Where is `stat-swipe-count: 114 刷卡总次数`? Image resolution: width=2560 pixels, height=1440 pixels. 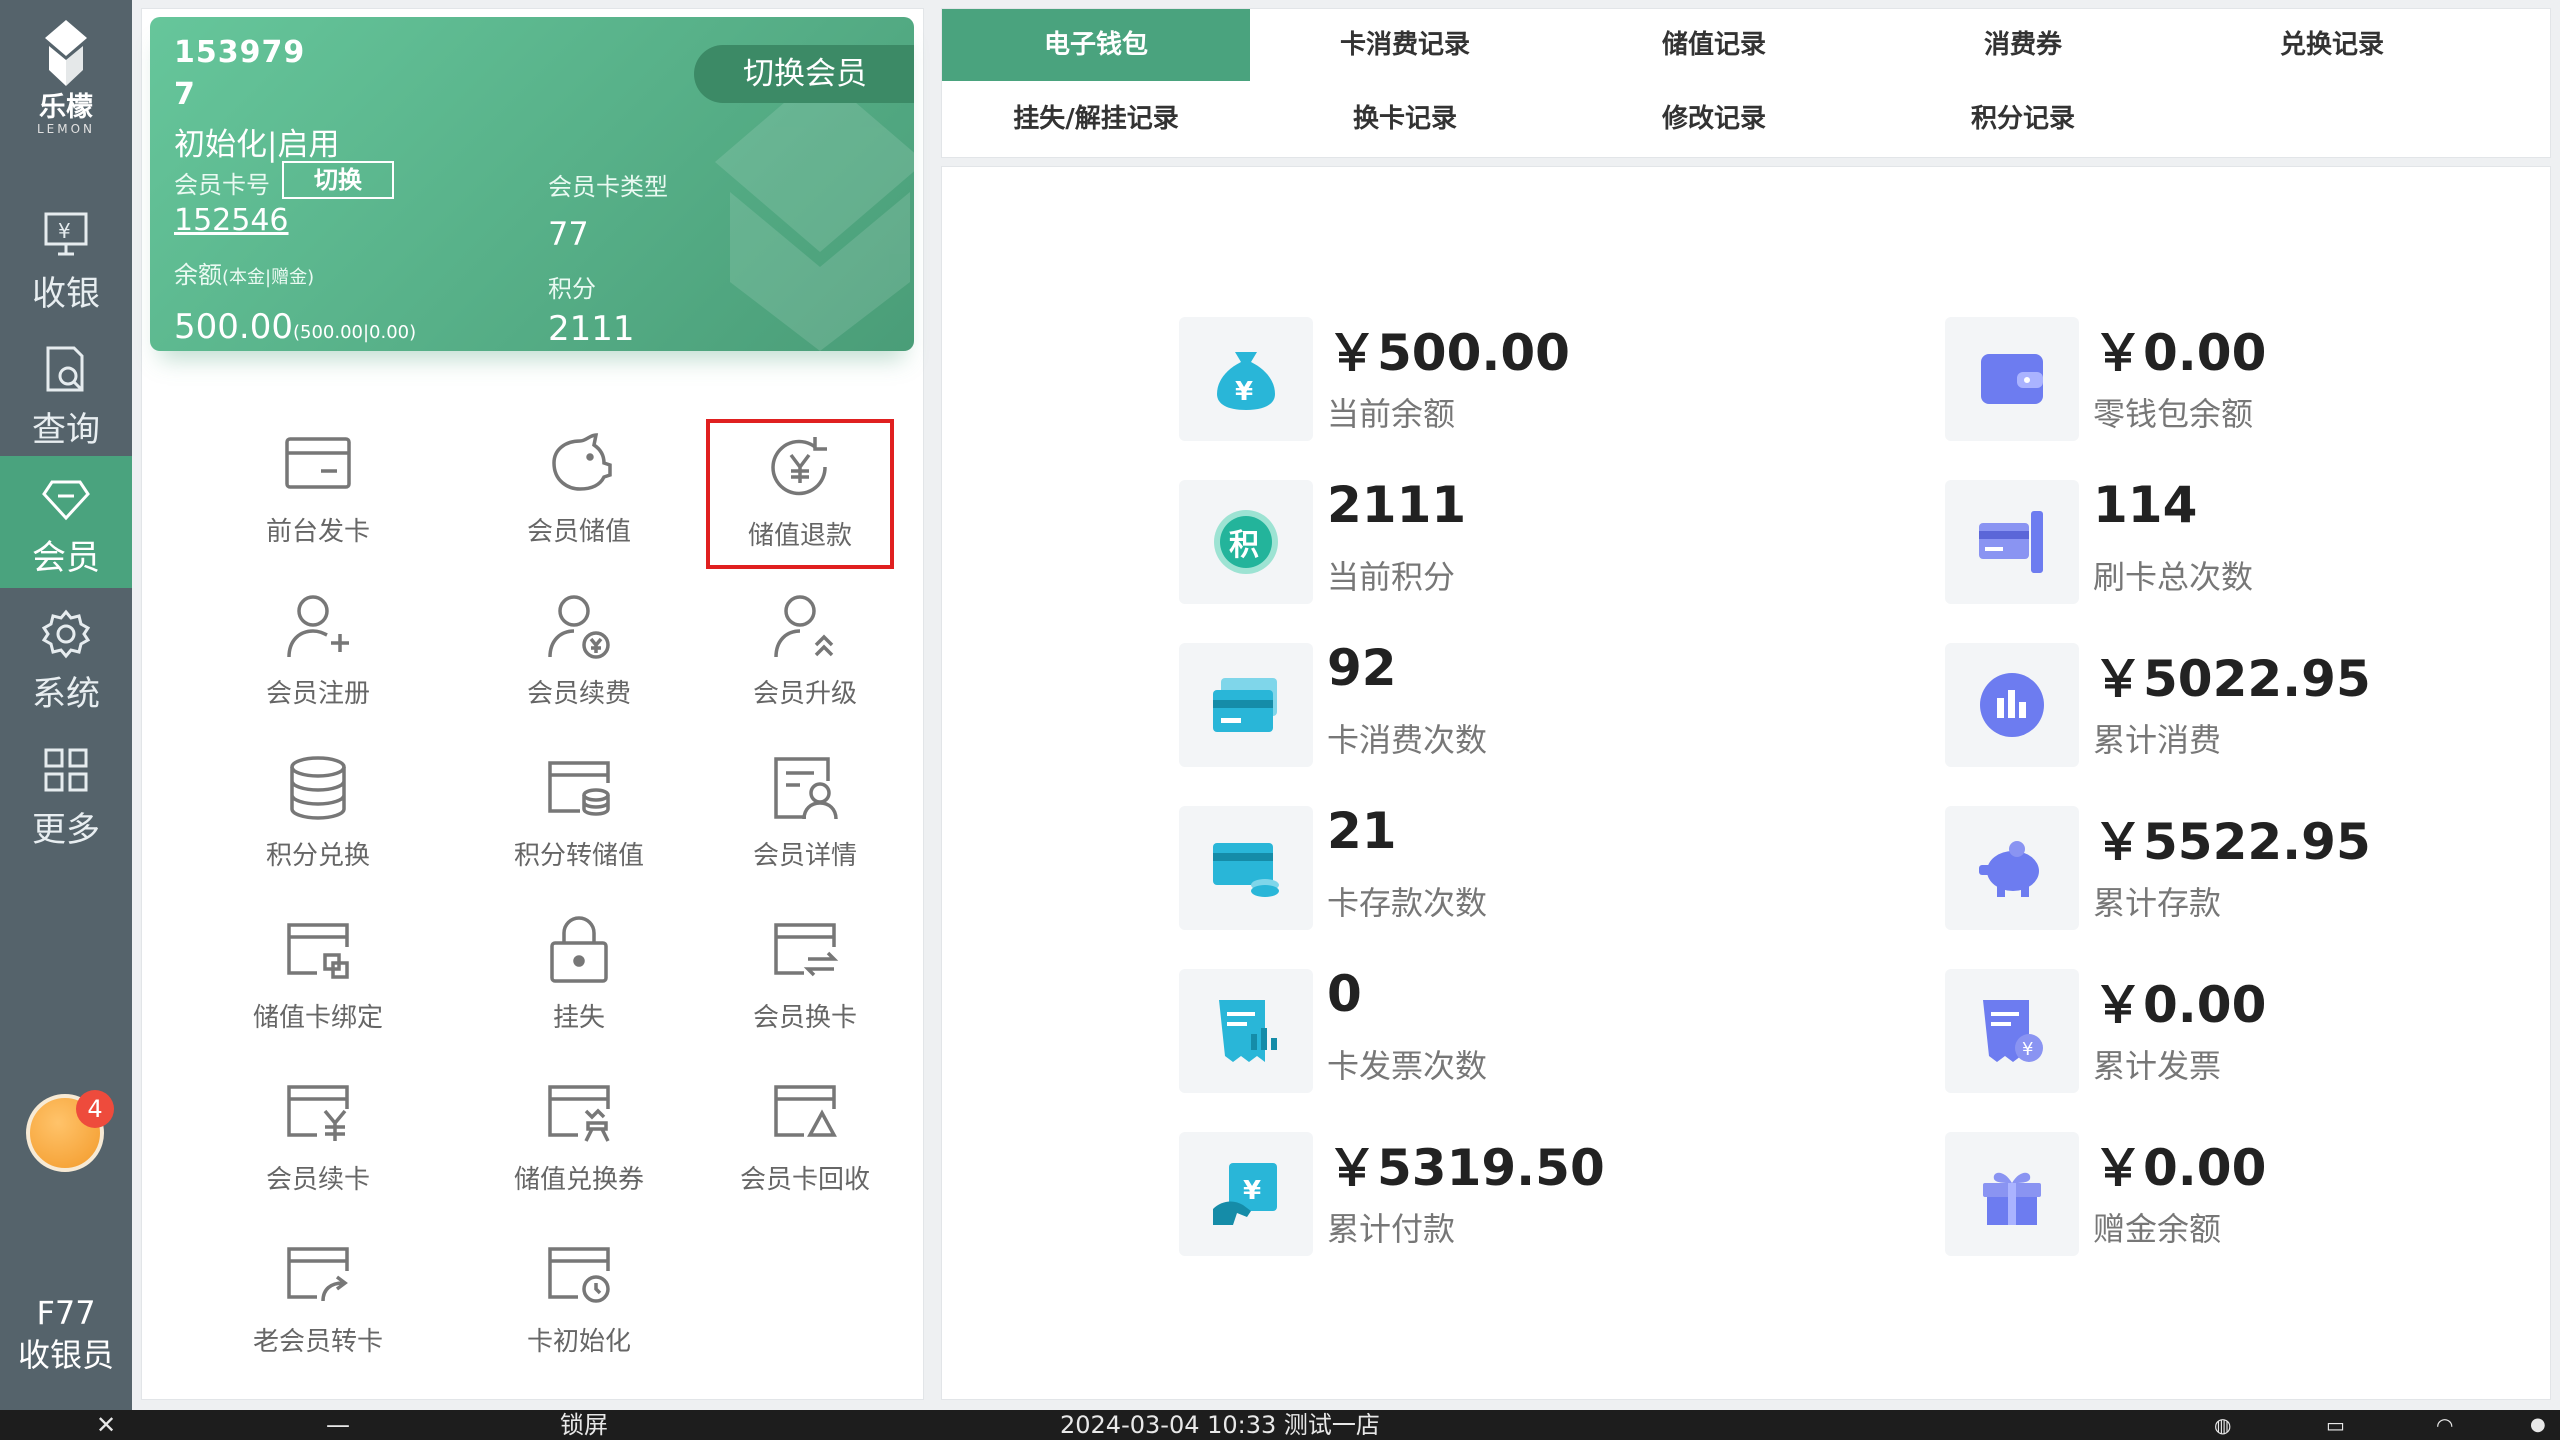 stat-swipe-count: 114 刷卡总次数 is located at coordinates (2245, 541).